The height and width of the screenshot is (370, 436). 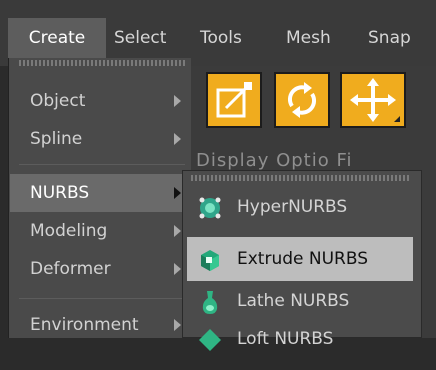 I want to click on loft-nurbs-icon, so click(x=210, y=339).